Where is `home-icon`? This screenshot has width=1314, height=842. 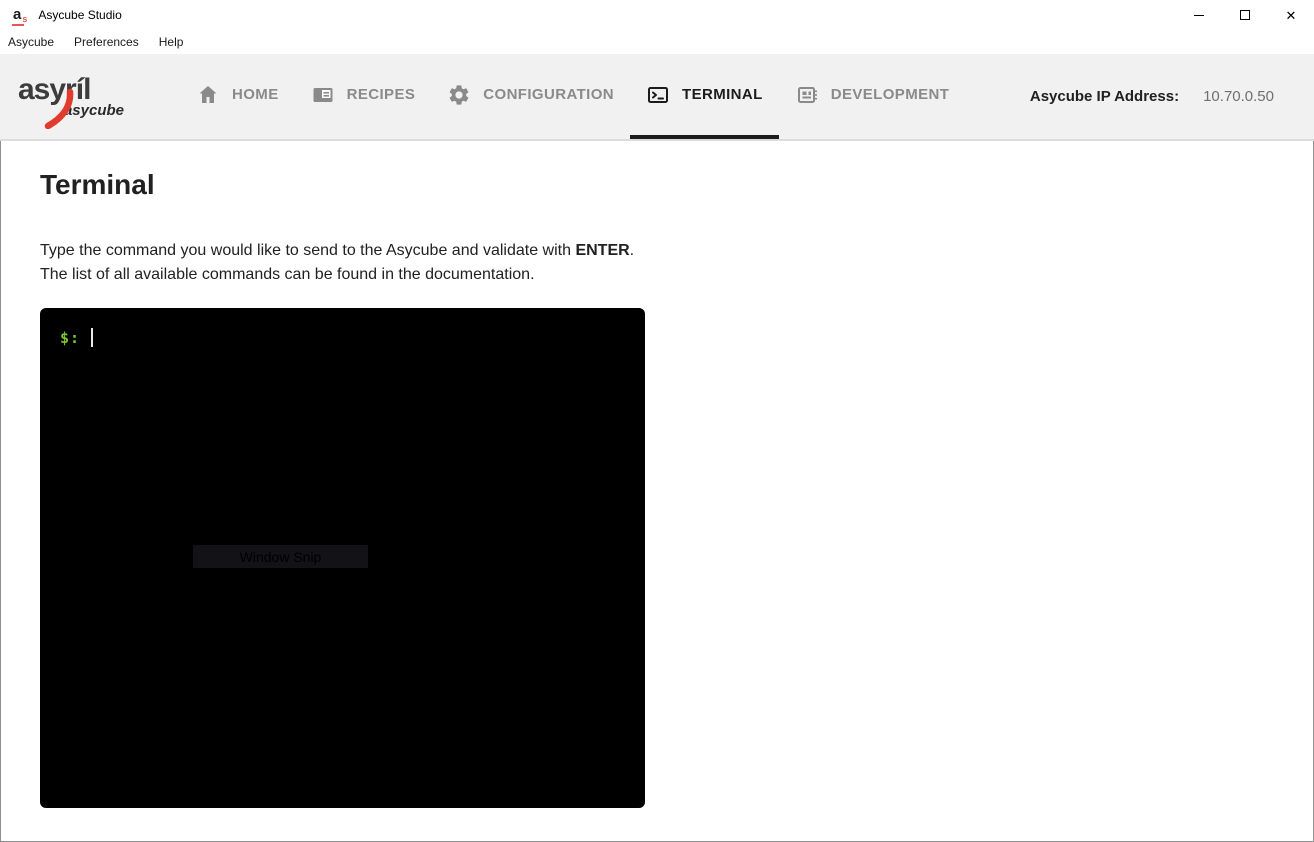
home-icon is located at coordinates (208, 95).